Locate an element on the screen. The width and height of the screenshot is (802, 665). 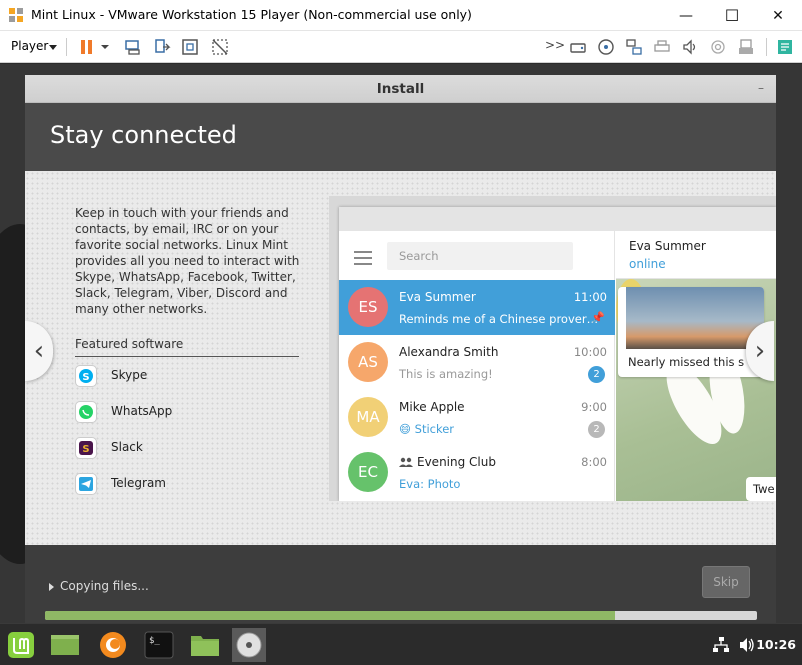
pin-icon: 📌 is located at coordinates (598, 317).